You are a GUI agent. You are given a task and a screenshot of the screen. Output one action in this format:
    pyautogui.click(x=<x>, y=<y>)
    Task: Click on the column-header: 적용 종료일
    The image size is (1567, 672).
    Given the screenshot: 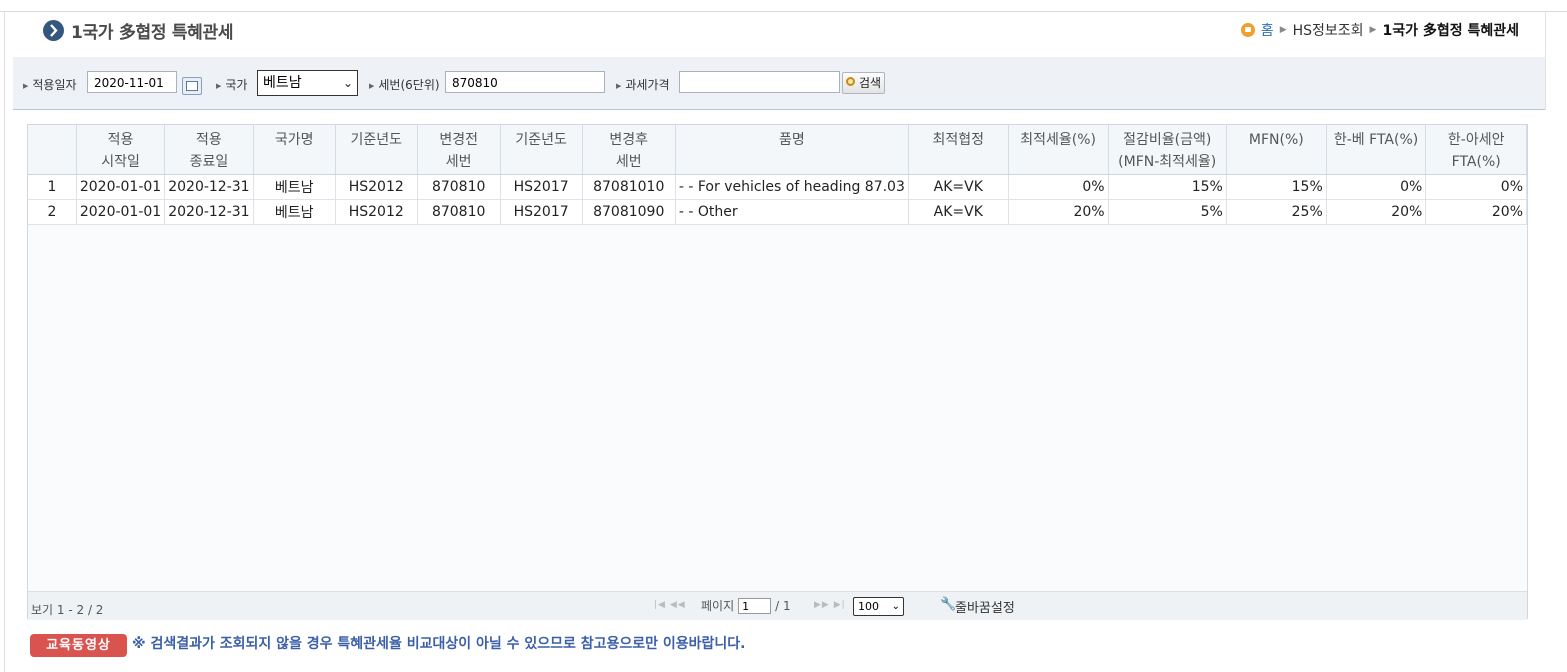 What is the action you would take?
    pyautogui.click(x=209, y=150)
    